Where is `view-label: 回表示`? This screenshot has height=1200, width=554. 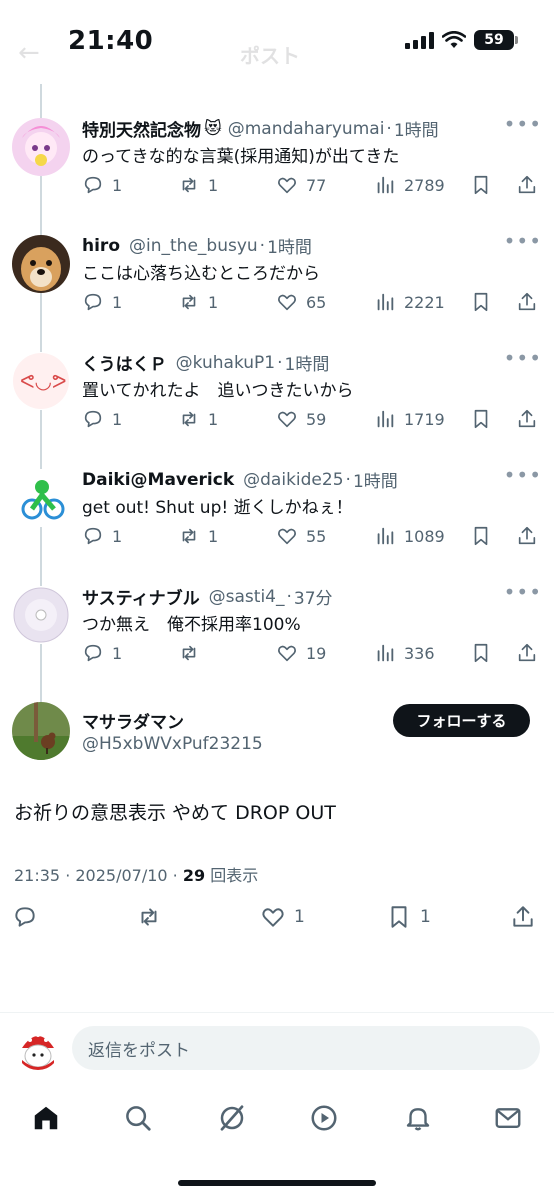
view-label: 回表示 is located at coordinates (232, 875).